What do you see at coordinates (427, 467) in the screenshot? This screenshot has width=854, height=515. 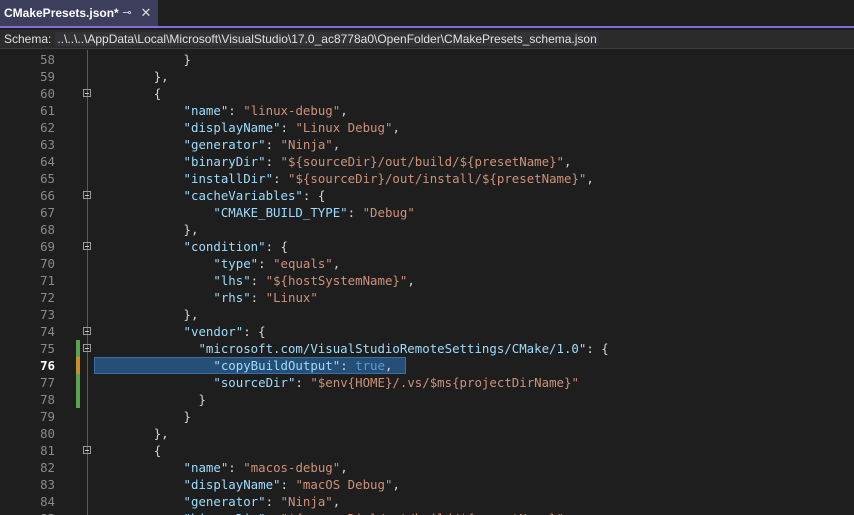 I see `code-line: 82 "name": "macos-debug",` at bounding box center [427, 467].